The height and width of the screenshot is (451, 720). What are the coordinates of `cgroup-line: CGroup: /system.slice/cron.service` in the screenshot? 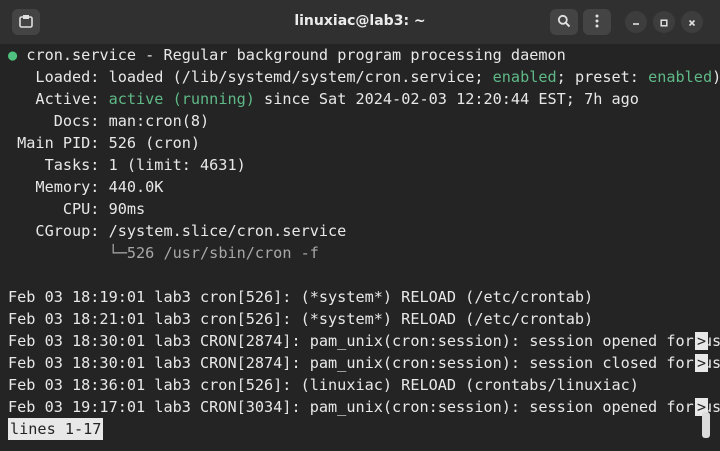 It's located at (177, 231).